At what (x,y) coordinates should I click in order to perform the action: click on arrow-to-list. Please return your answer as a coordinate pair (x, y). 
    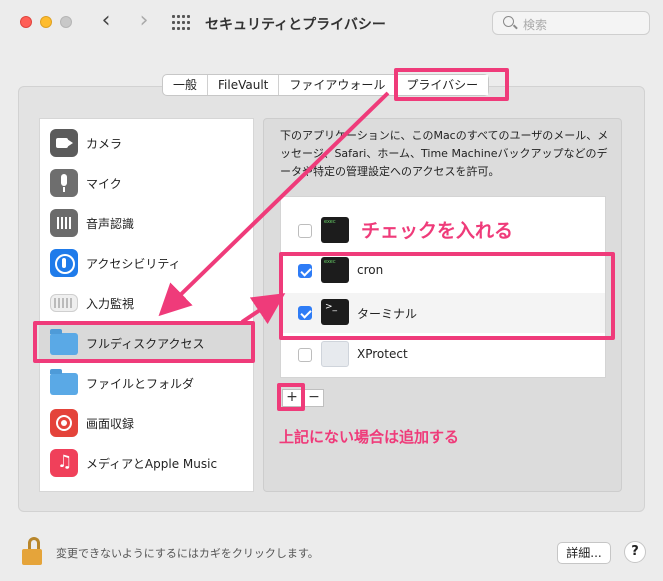
    Looking at the image, I should click on (263, 309).